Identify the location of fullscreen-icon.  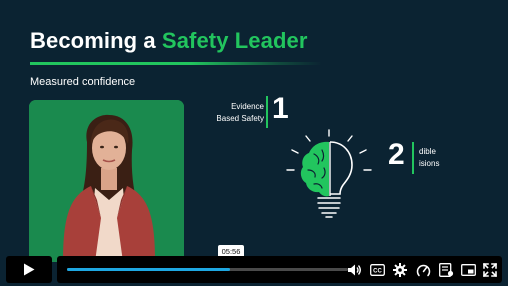
(490, 270).